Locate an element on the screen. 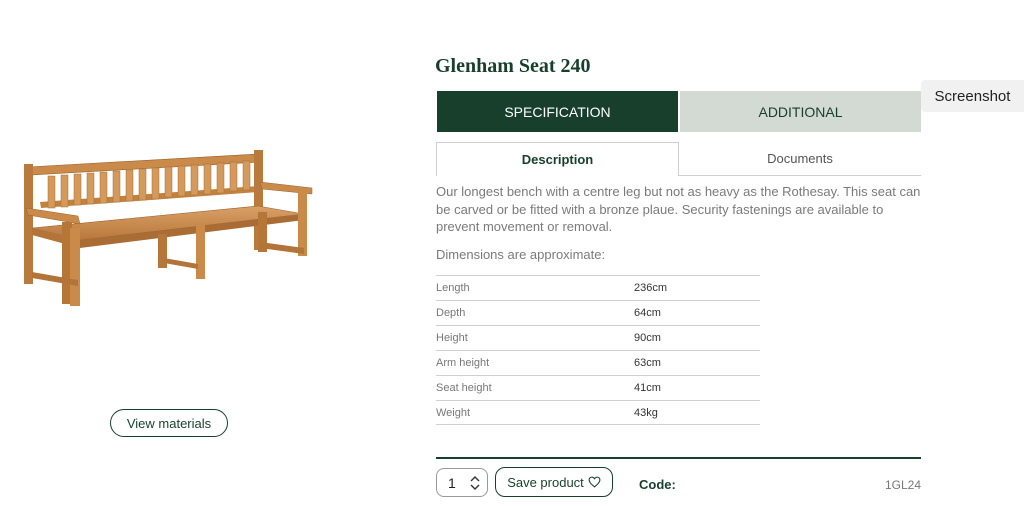 The image size is (1024, 506). code-label: Code: is located at coordinates (657, 484).